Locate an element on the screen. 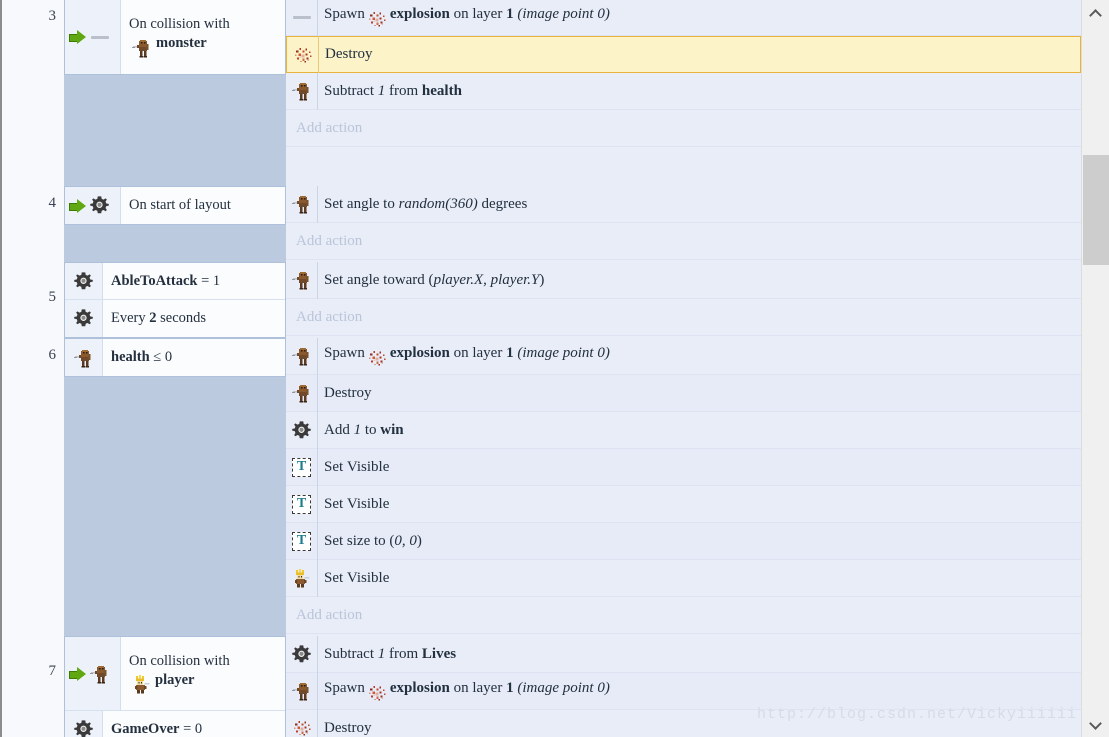 The height and width of the screenshot is (737, 1109). conditions-column: On collision with player GameOver = 0 is located at coordinates (175, 686).